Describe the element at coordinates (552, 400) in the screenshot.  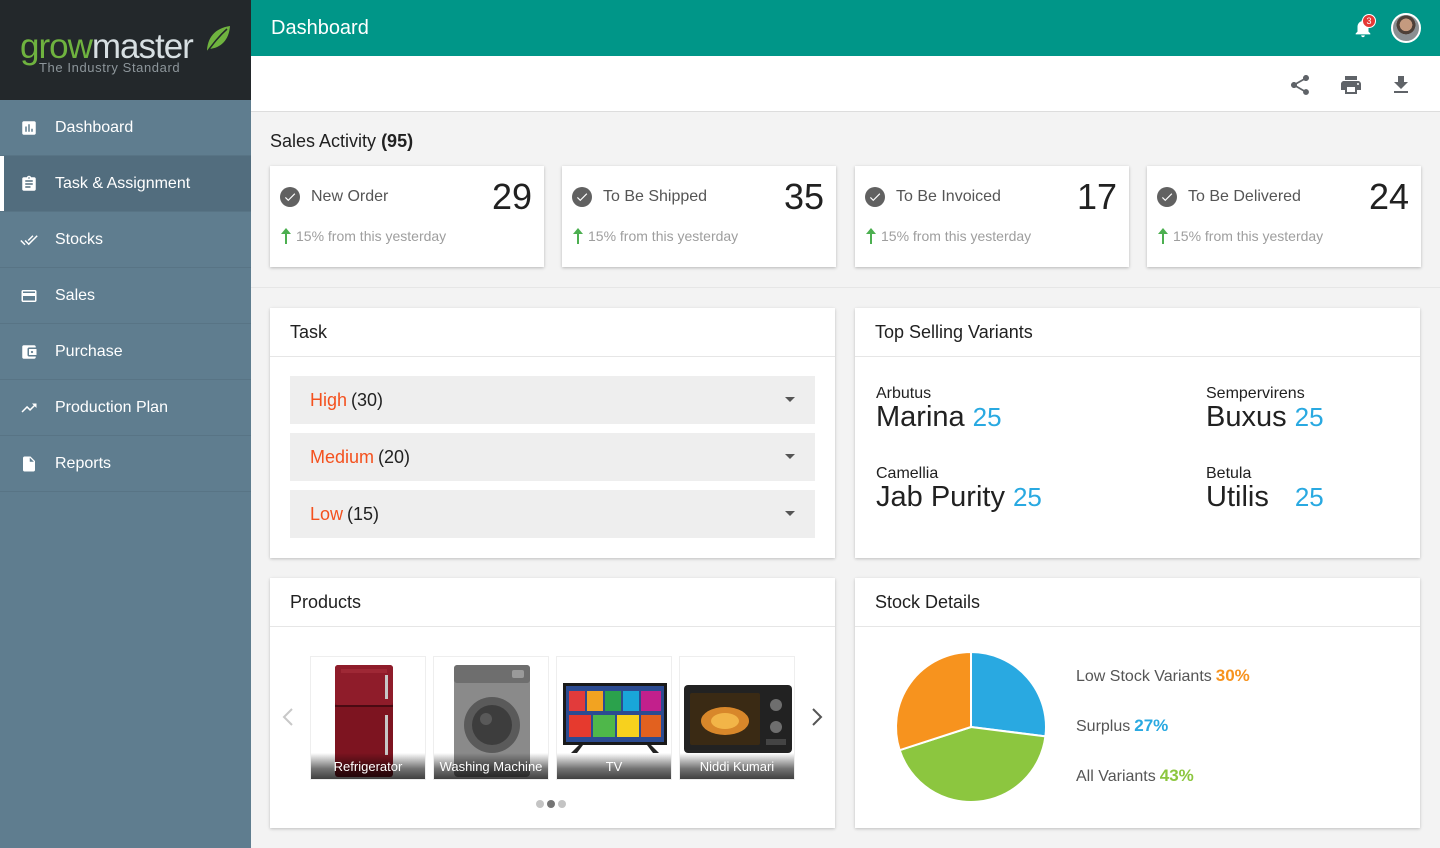
I see `task-row-high: High (30)` at that location.